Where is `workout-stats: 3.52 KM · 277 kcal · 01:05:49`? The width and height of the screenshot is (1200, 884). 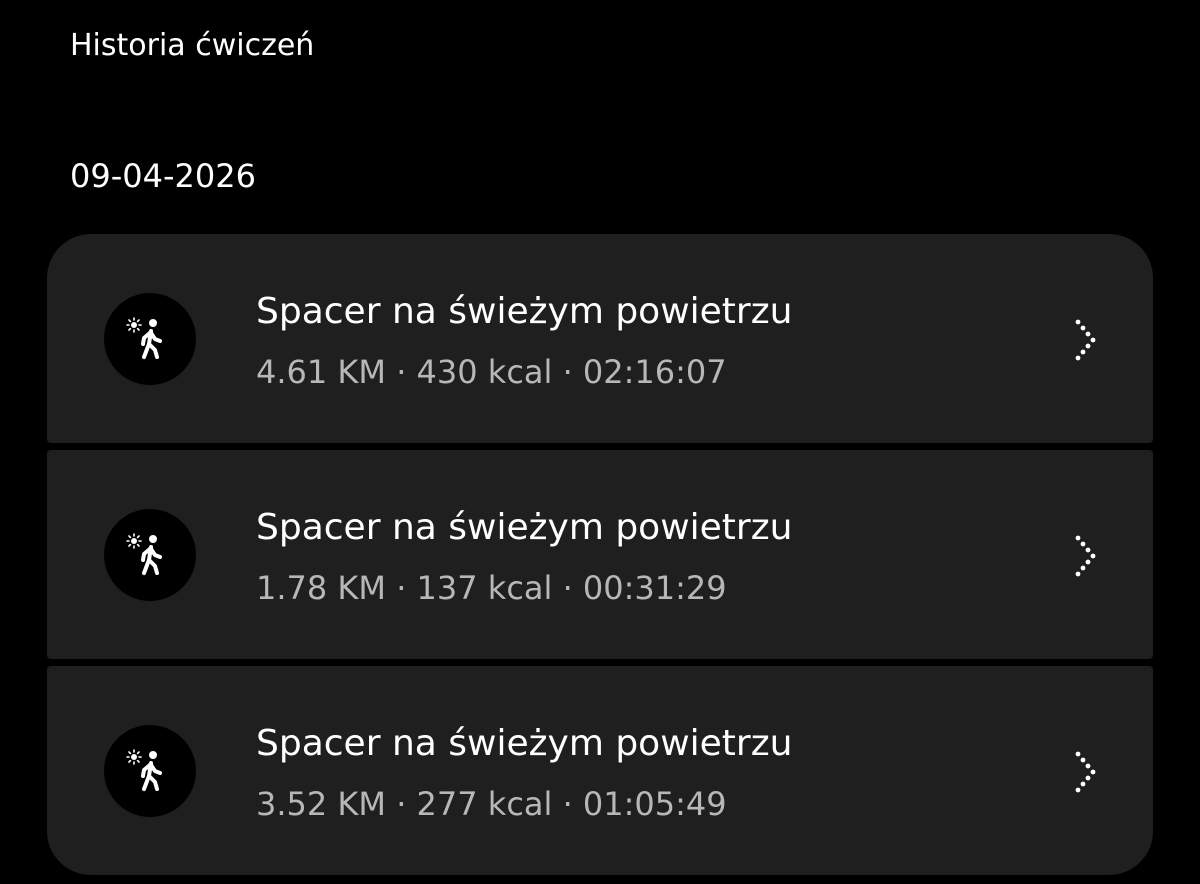
workout-stats: 3.52 KM · 277 kcal · 01:05:49 is located at coordinates (491, 804).